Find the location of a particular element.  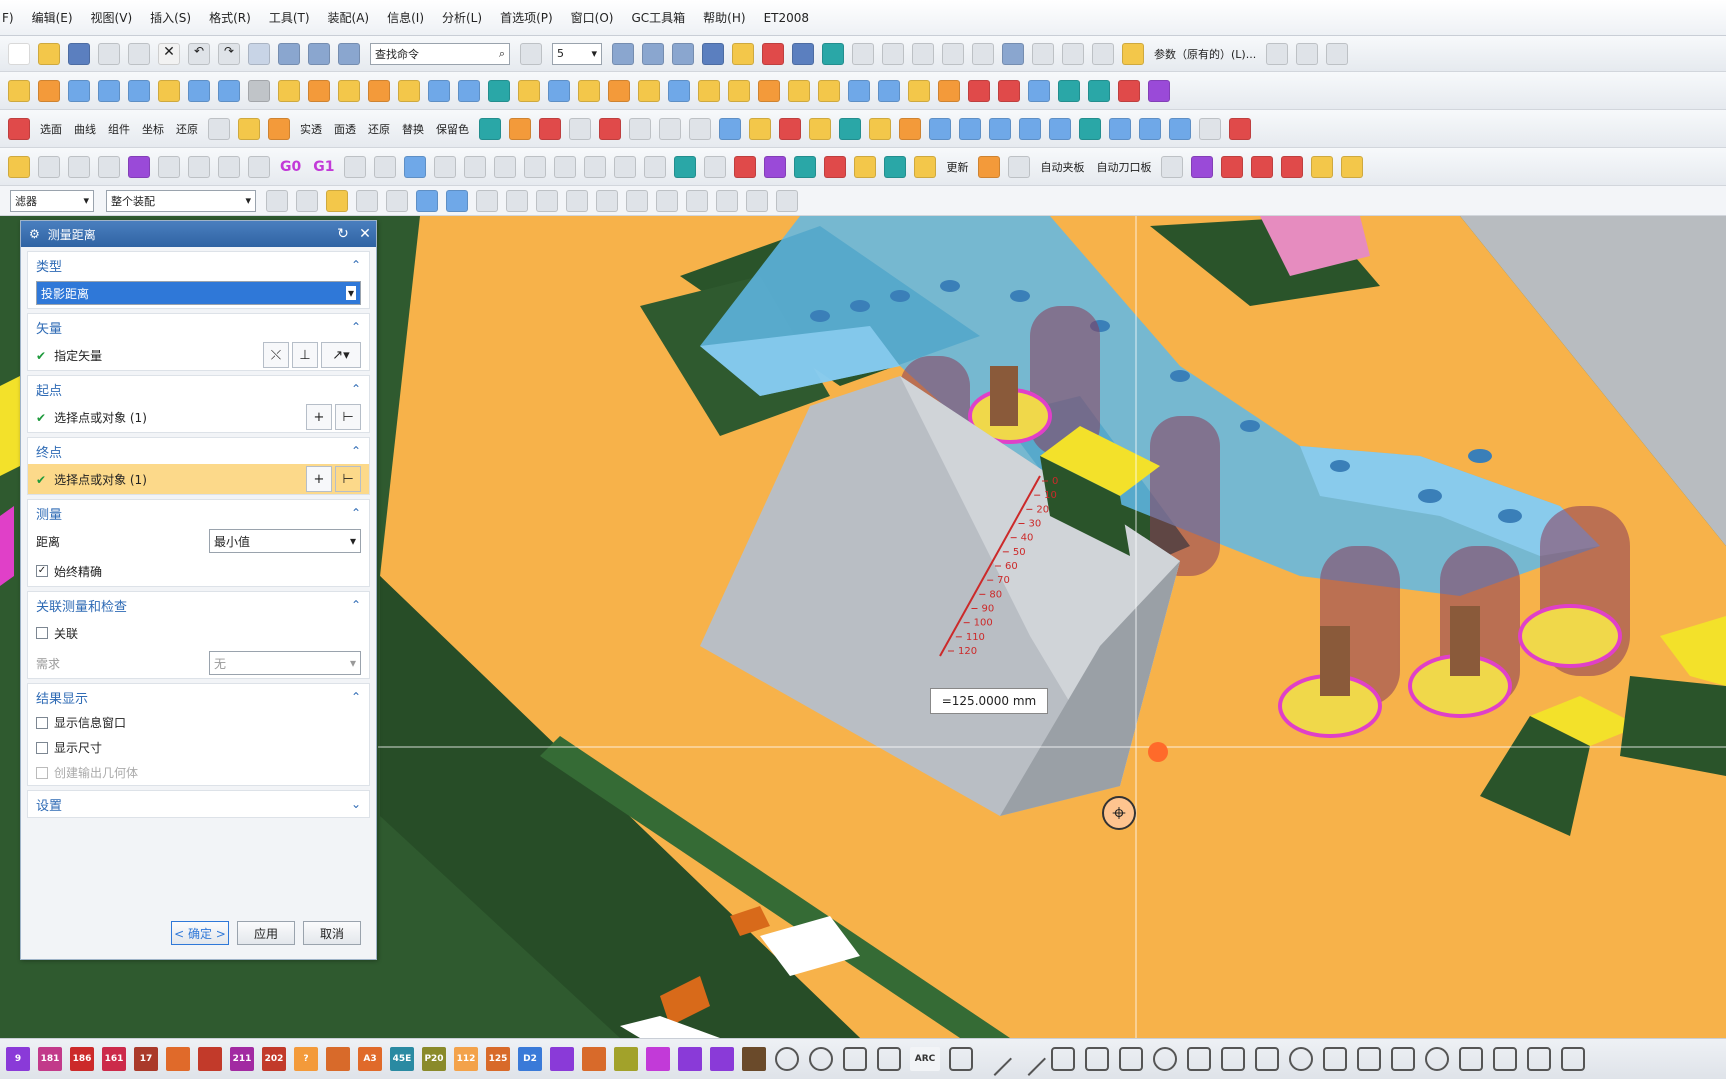

axis-icon is located at coordinates (219, 128).